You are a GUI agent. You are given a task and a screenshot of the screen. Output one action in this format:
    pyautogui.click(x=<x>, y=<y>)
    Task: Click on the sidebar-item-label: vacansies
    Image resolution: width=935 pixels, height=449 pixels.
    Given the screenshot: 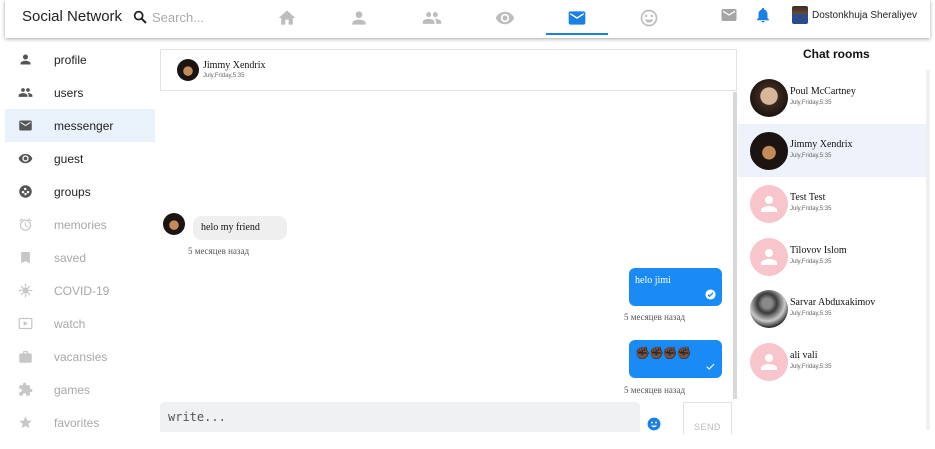 What is the action you would take?
    pyautogui.click(x=81, y=356)
    